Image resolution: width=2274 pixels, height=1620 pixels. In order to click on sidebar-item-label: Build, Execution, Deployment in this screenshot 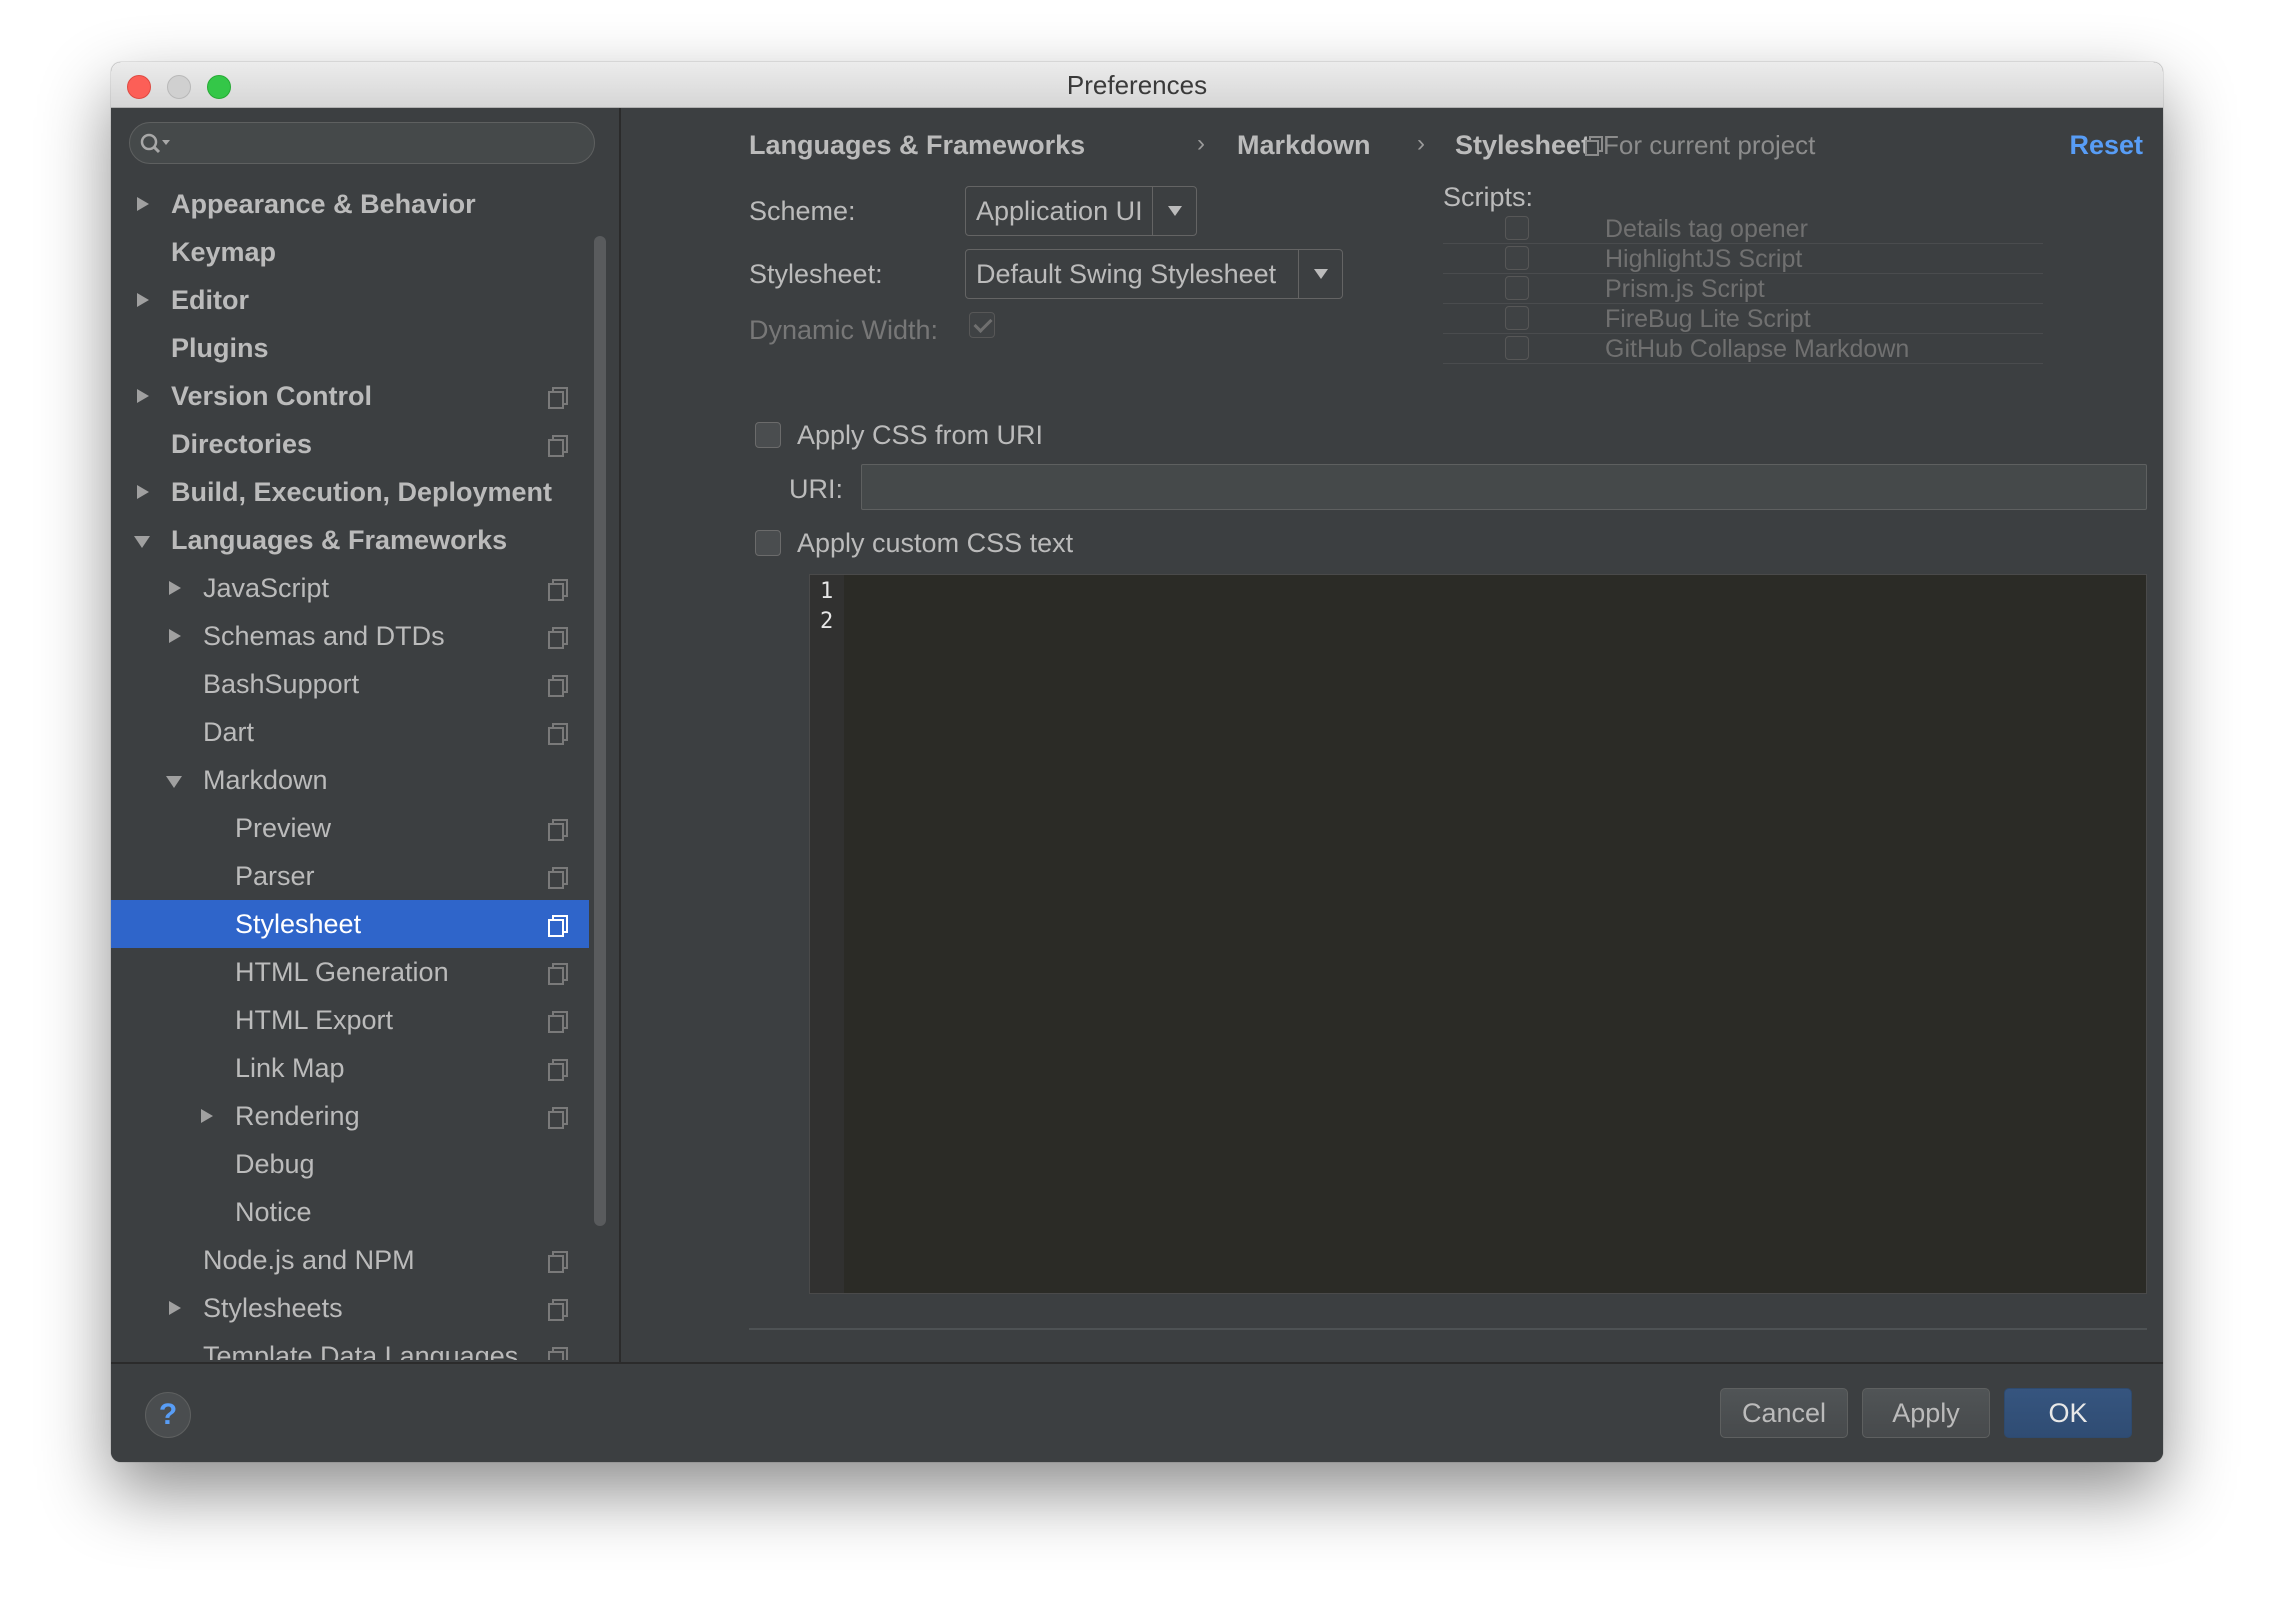, I will do `click(362, 492)`.